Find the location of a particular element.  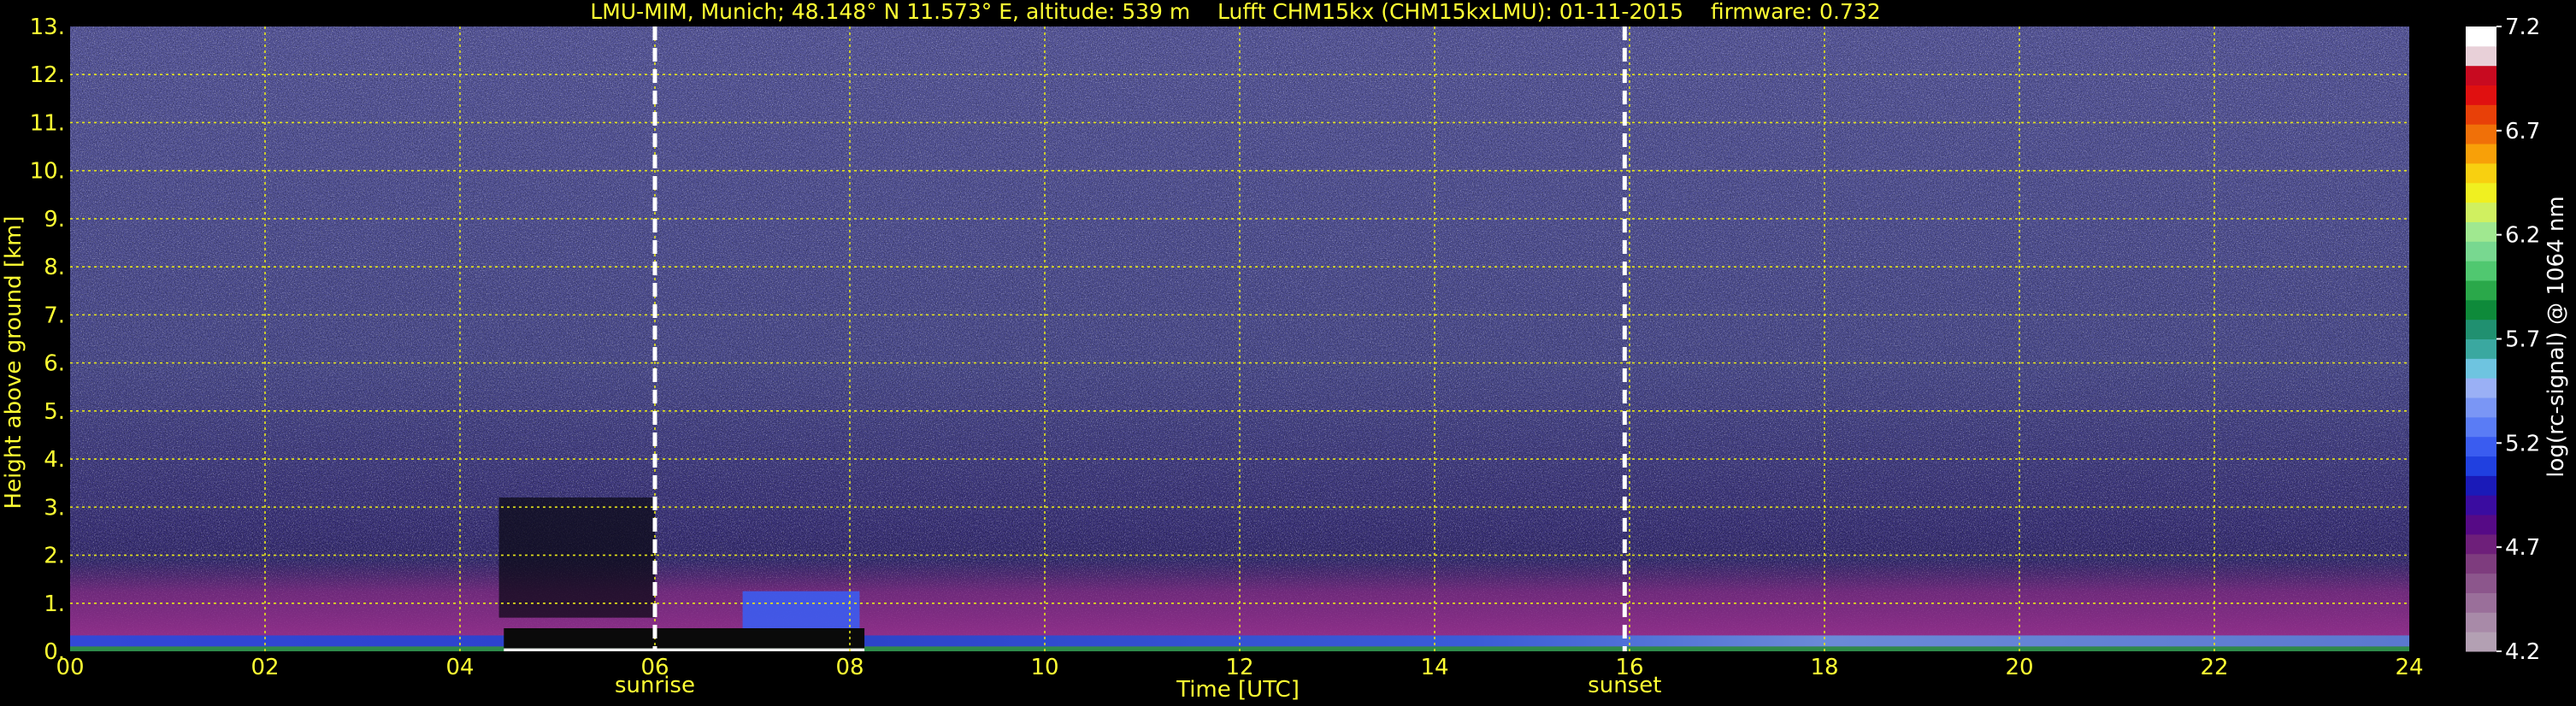

y-tick-label: 1. is located at coordinates (54, 604).